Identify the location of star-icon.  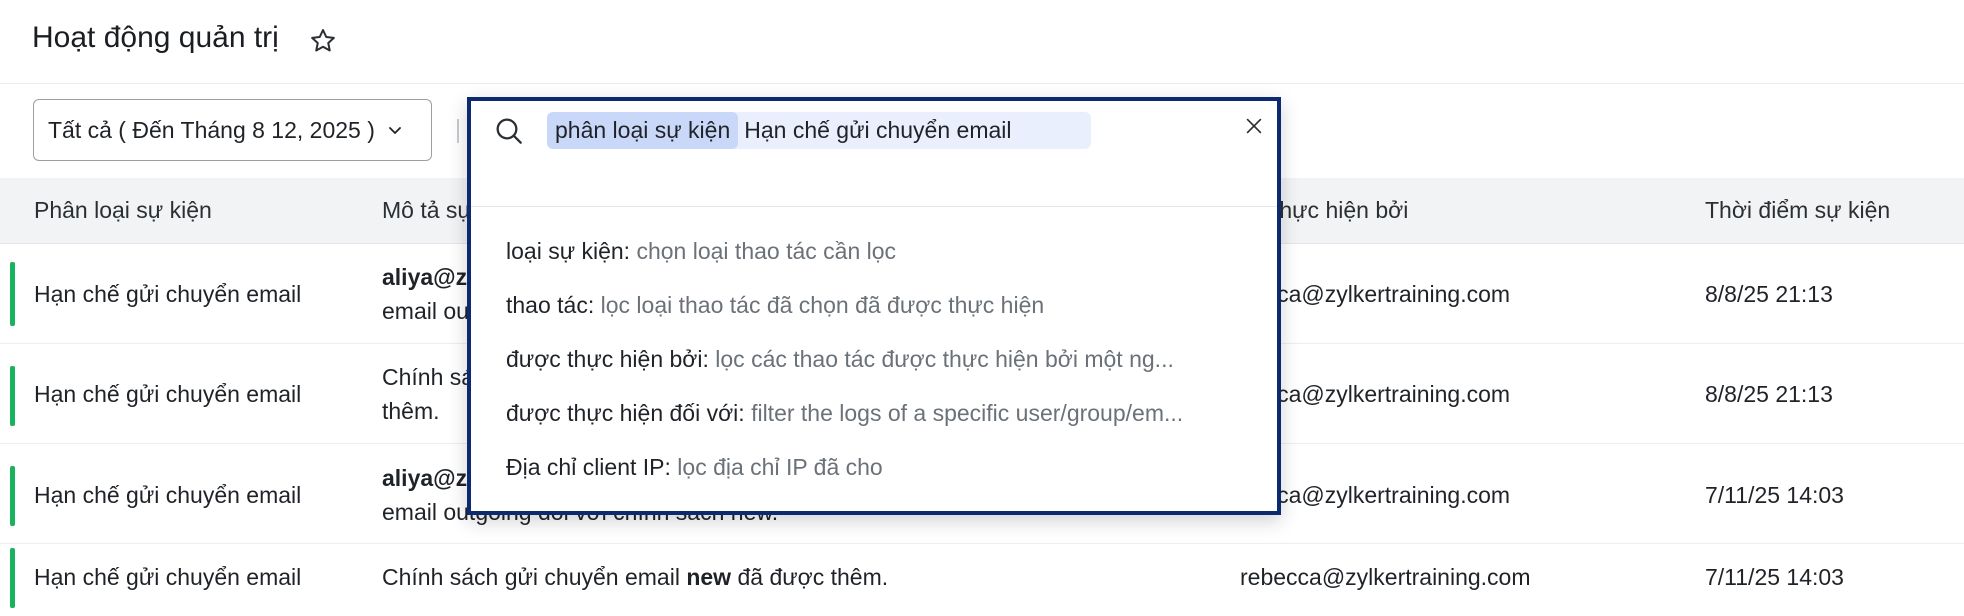
(323, 41).